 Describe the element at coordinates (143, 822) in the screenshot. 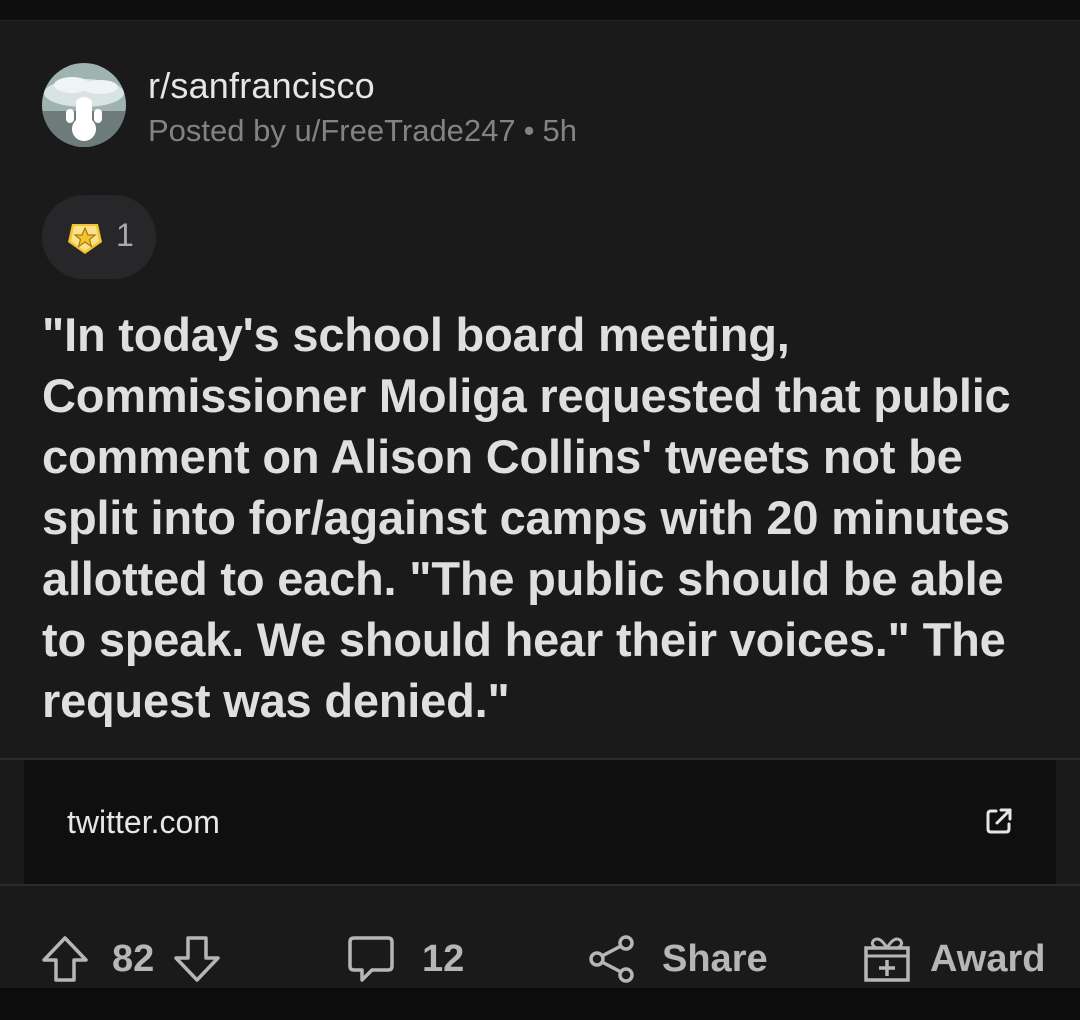

I see `link-domain: twitter.com` at that location.